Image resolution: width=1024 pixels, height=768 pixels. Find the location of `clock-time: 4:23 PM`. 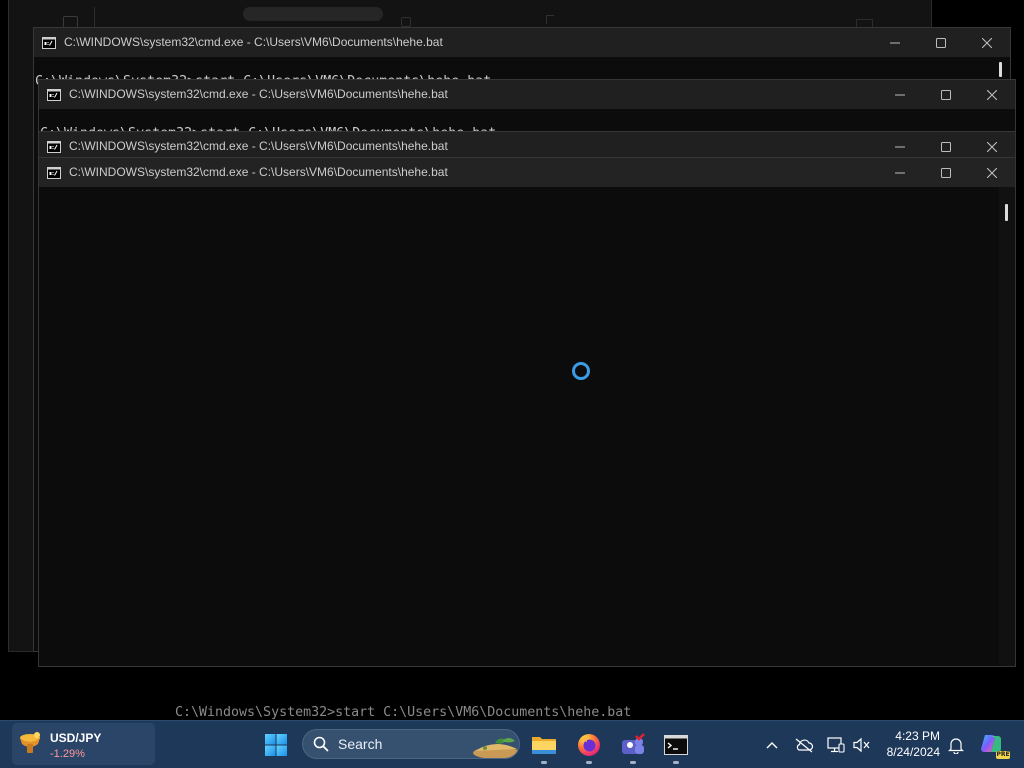

clock-time: 4:23 PM is located at coordinates (917, 736).